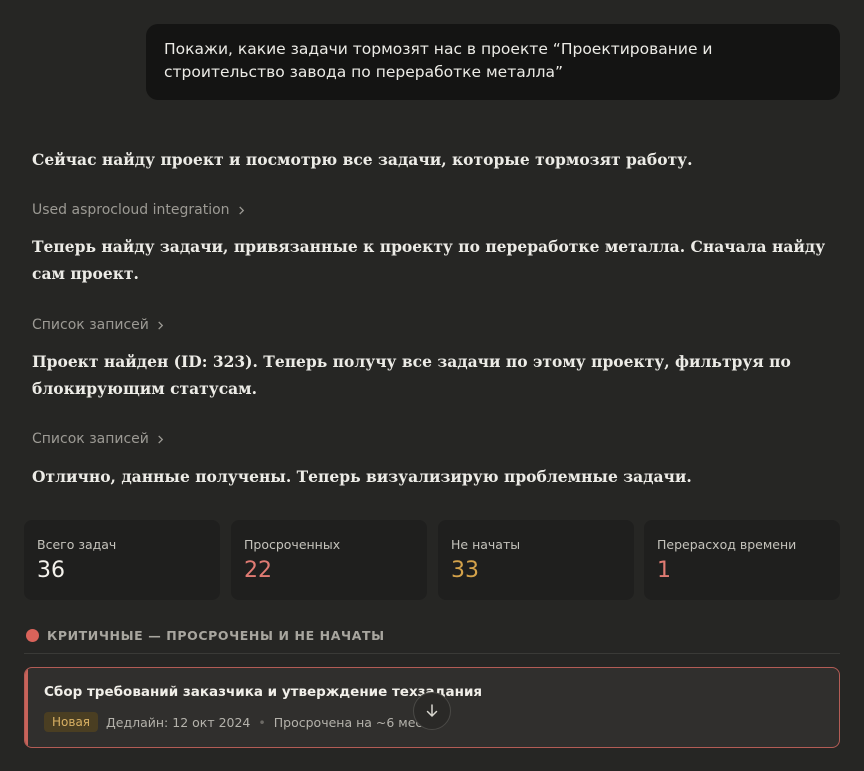 The image size is (864, 771). I want to click on tool-call-list-records-1: Список записей, so click(98, 325).